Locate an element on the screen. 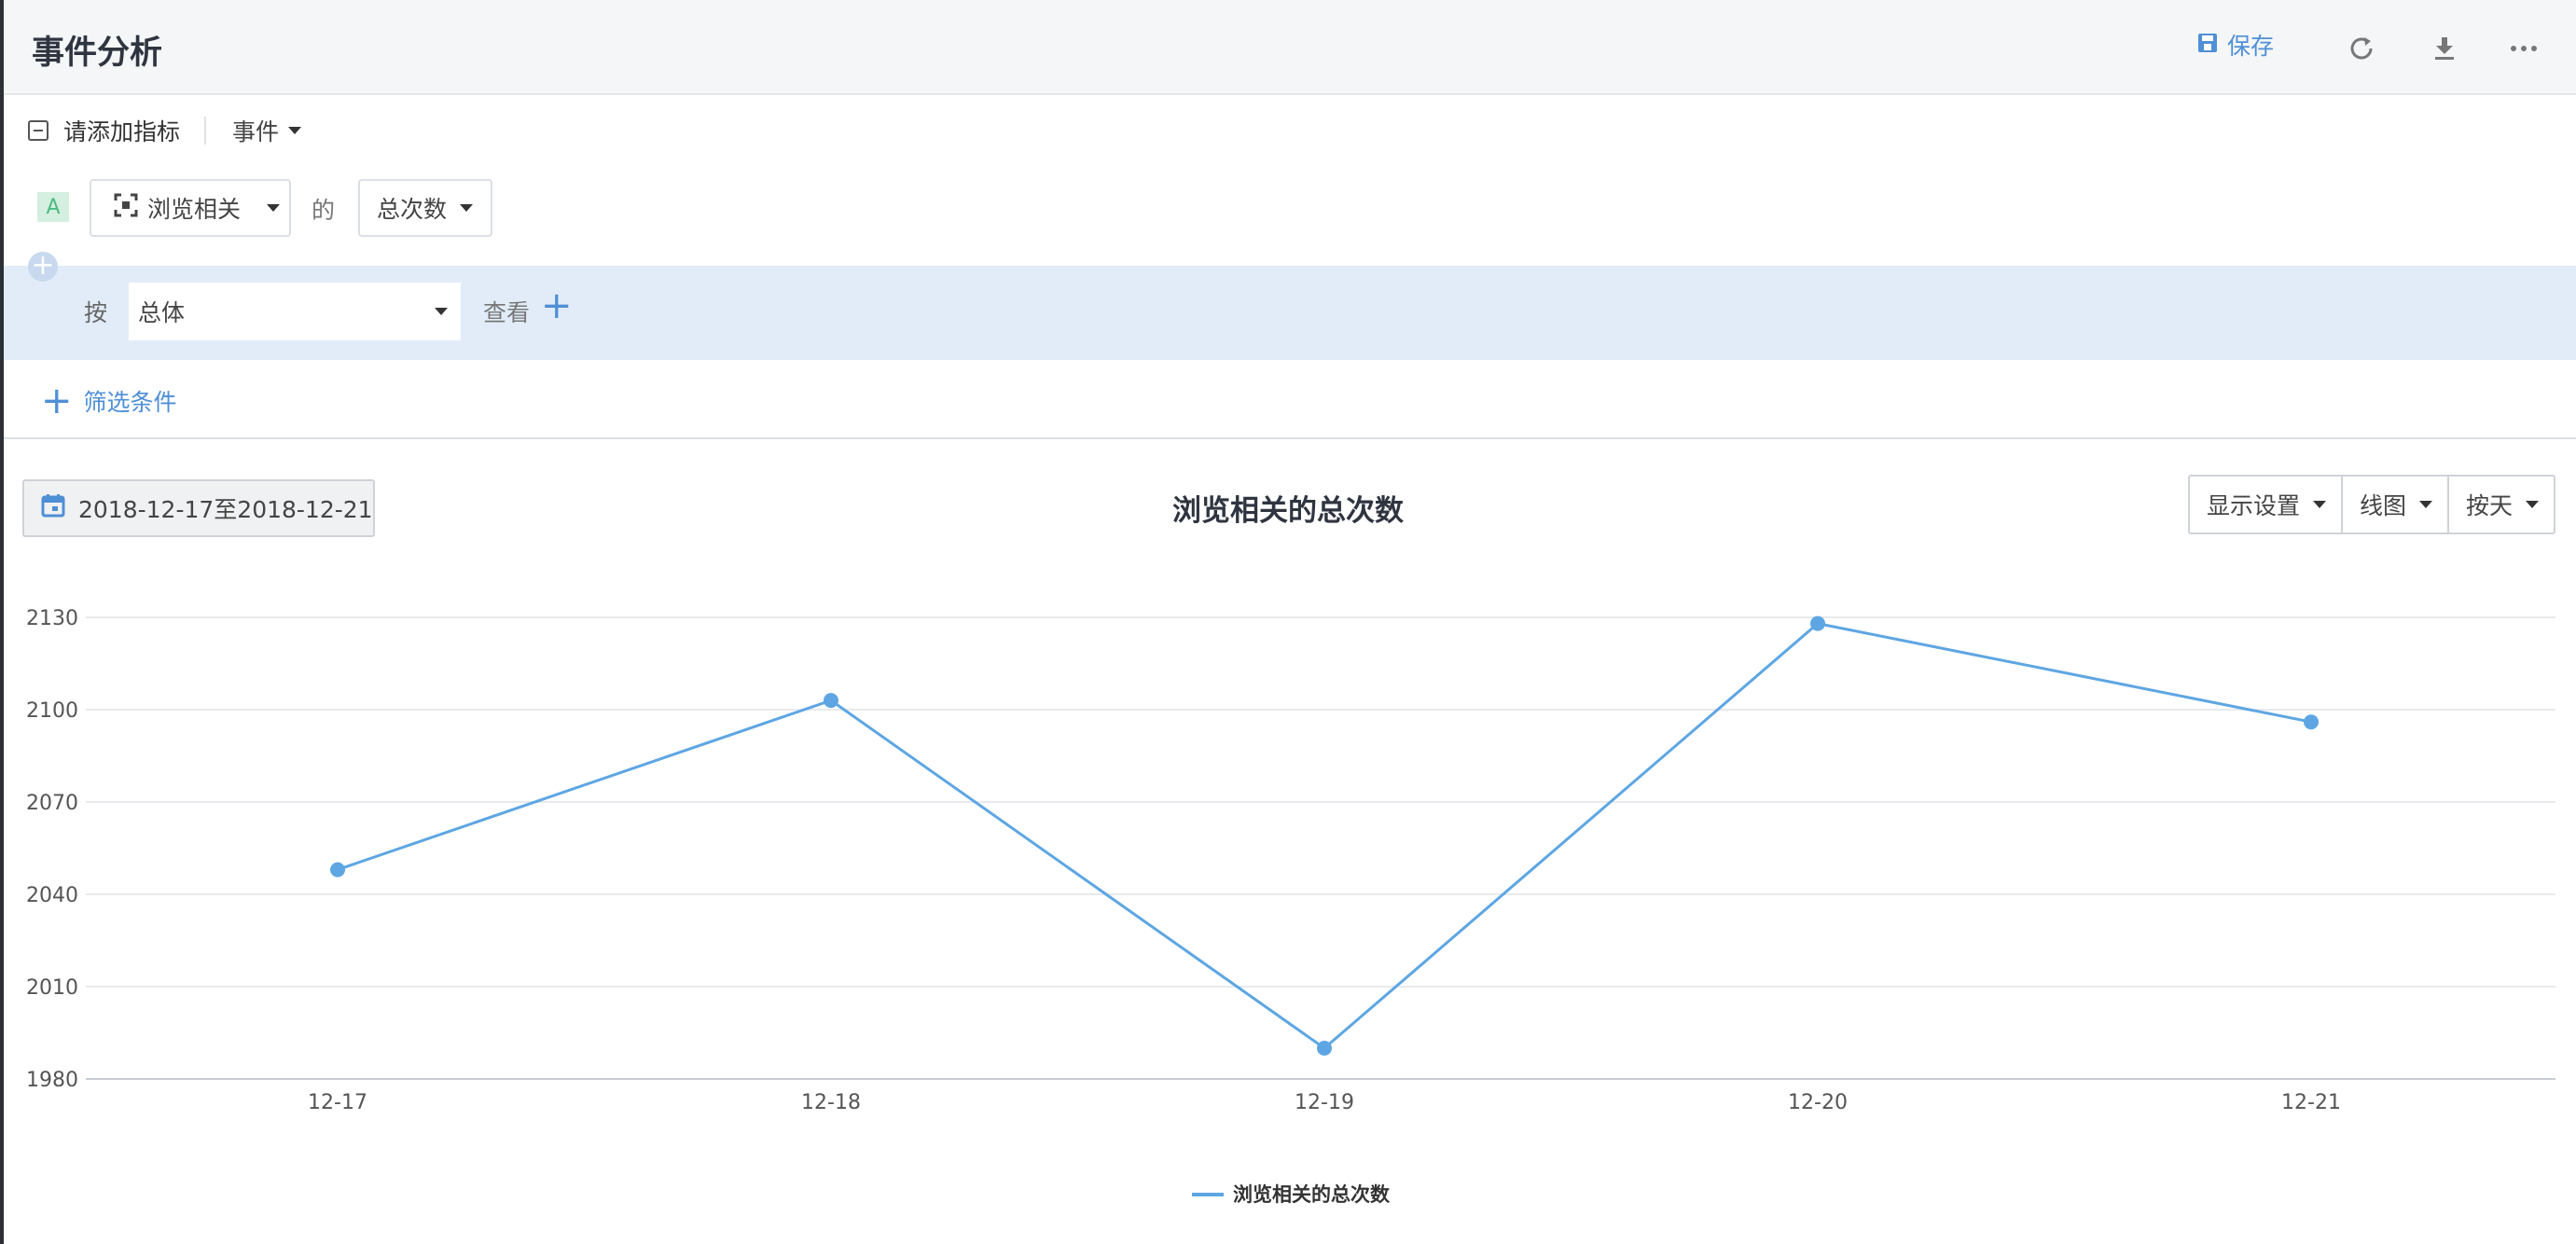  y-tick-label: 2130 is located at coordinates (52, 618).